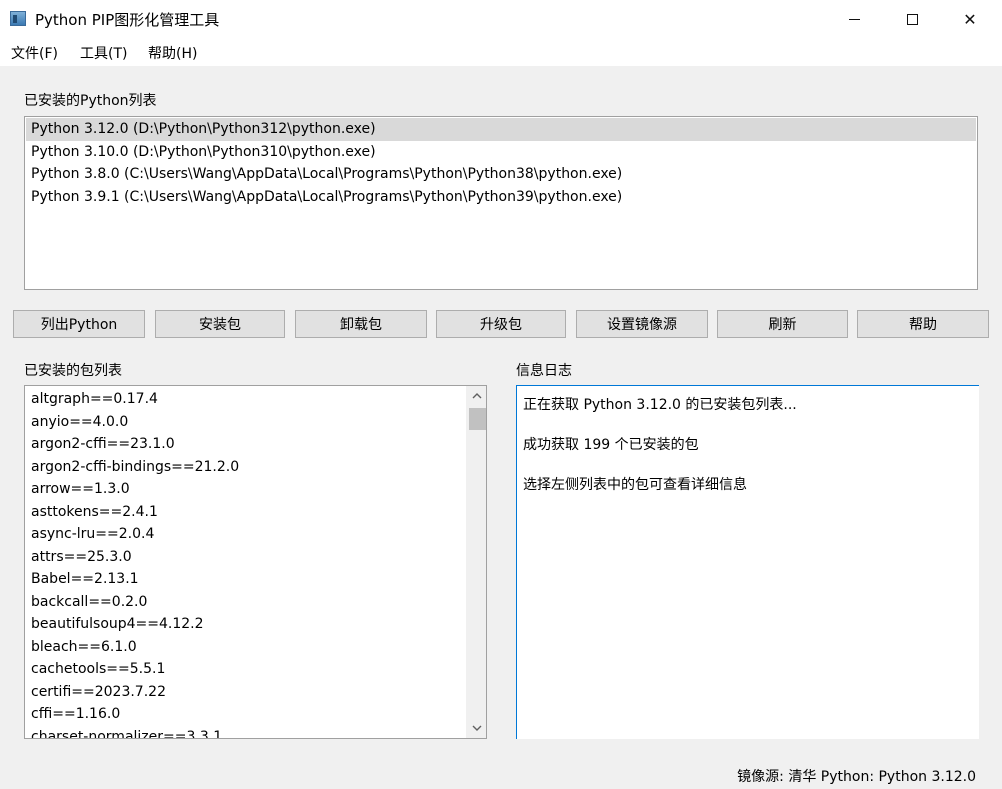  Describe the element at coordinates (127, 20) in the screenshot. I see `window-title: Python PIP图形化管理工具` at that location.